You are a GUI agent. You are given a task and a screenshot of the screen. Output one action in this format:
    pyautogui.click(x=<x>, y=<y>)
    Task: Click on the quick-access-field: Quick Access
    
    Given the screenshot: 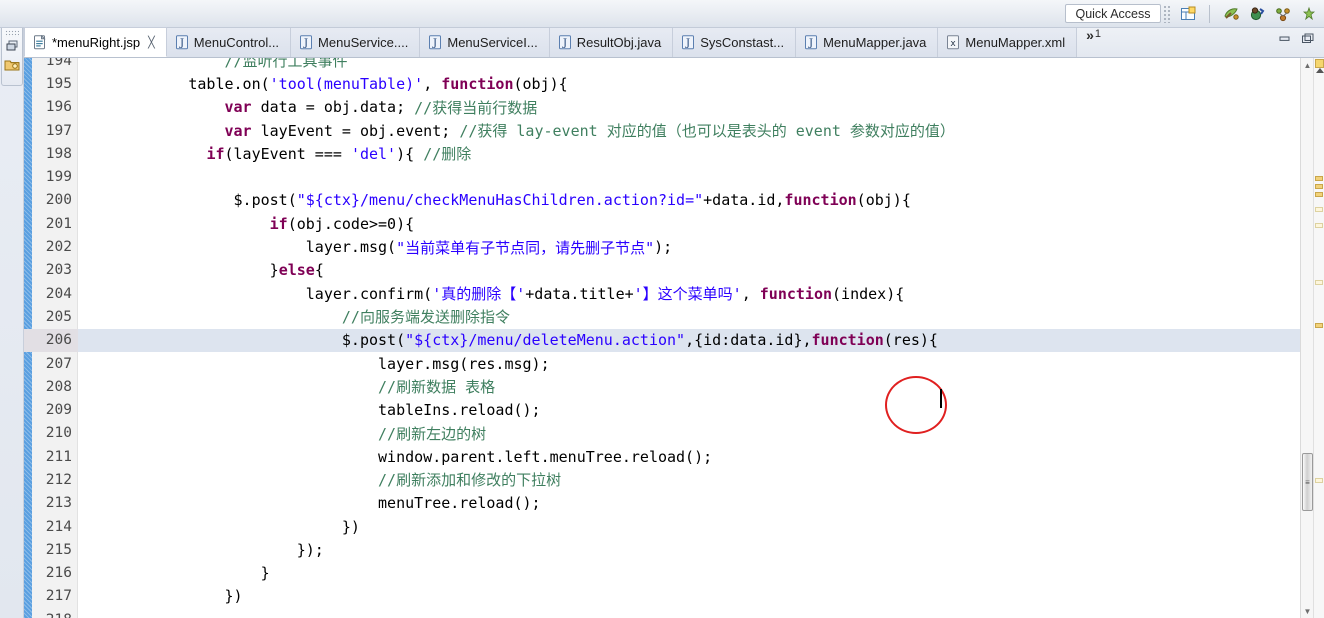 What is the action you would take?
    pyautogui.click(x=1113, y=13)
    